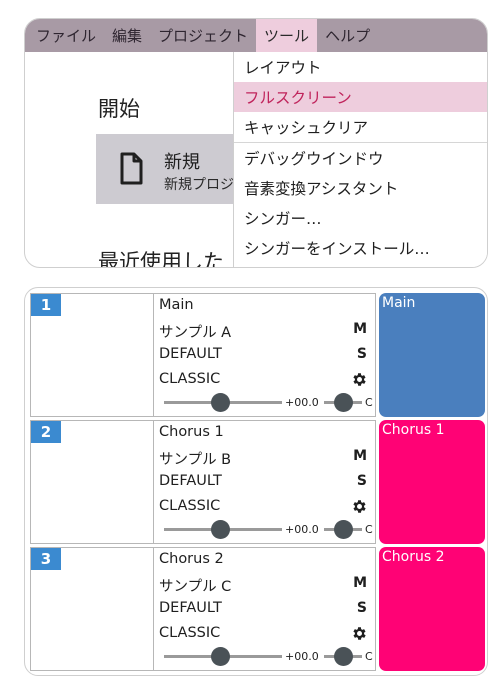 The width and height of the screenshot is (504, 689). Describe the element at coordinates (92, 609) in the screenshot. I see `track-header: 3` at that location.